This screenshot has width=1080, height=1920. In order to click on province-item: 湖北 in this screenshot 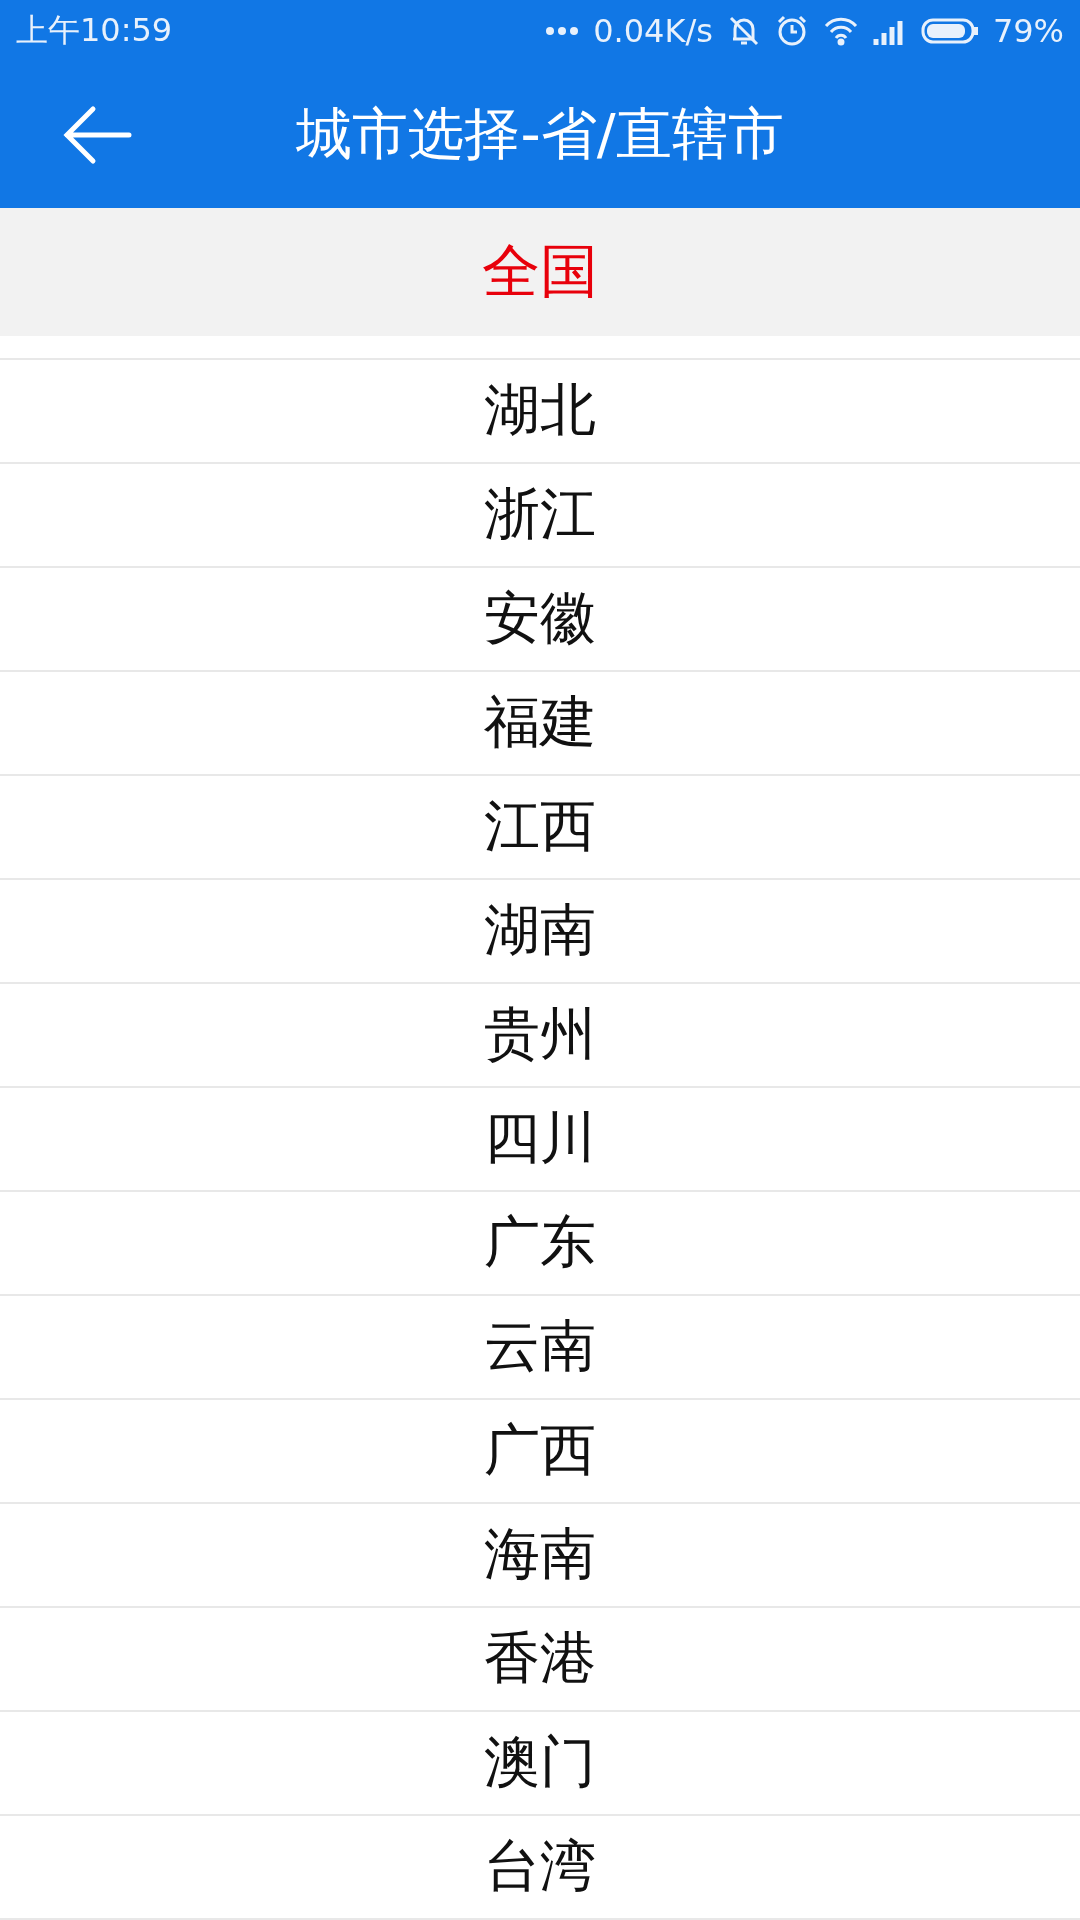, I will do `click(540, 412)`.